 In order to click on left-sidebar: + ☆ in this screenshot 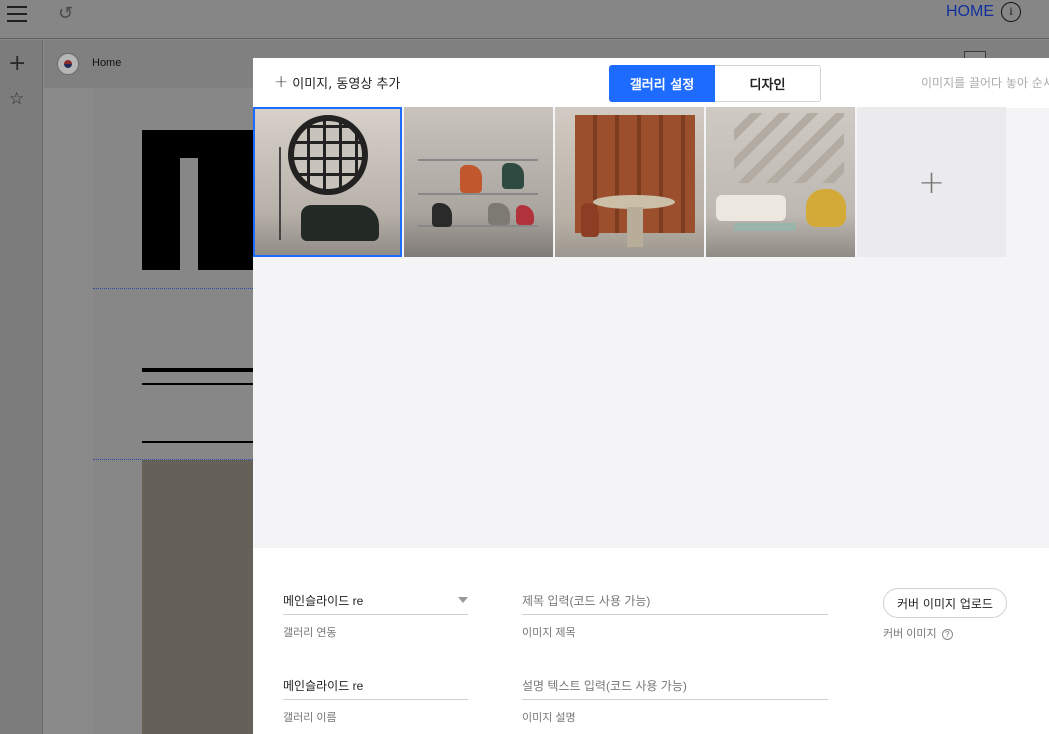, I will do `click(21, 387)`.